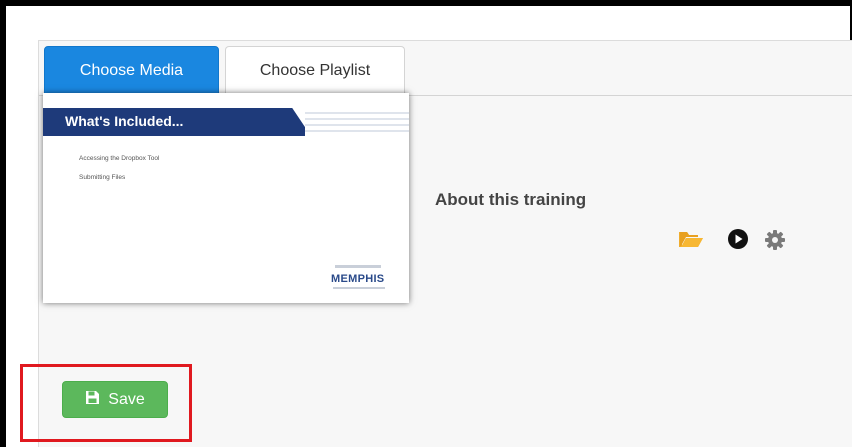 This screenshot has width=852, height=447. Describe the element at coordinates (358, 279) in the screenshot. I see `memphis-logo: MEMPHIS` at that location.